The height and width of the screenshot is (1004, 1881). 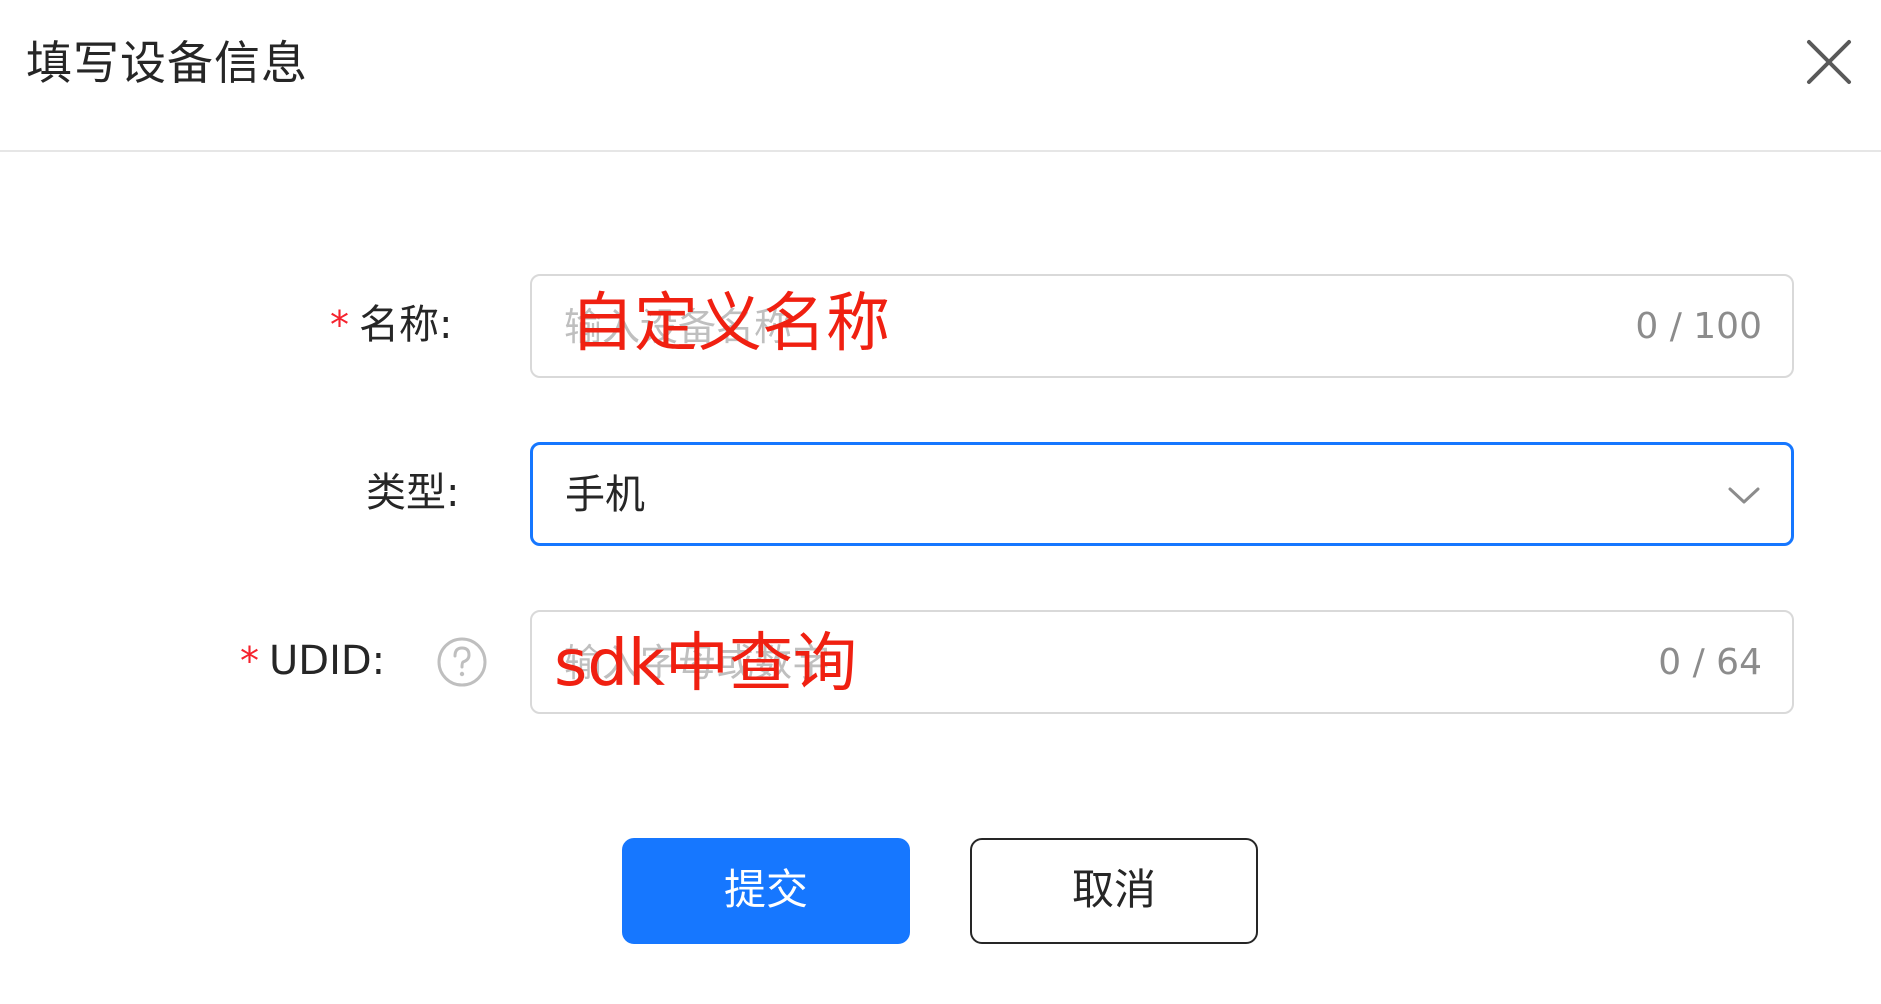 I want to click on question-circle-icon, so click(x=462, y=662).